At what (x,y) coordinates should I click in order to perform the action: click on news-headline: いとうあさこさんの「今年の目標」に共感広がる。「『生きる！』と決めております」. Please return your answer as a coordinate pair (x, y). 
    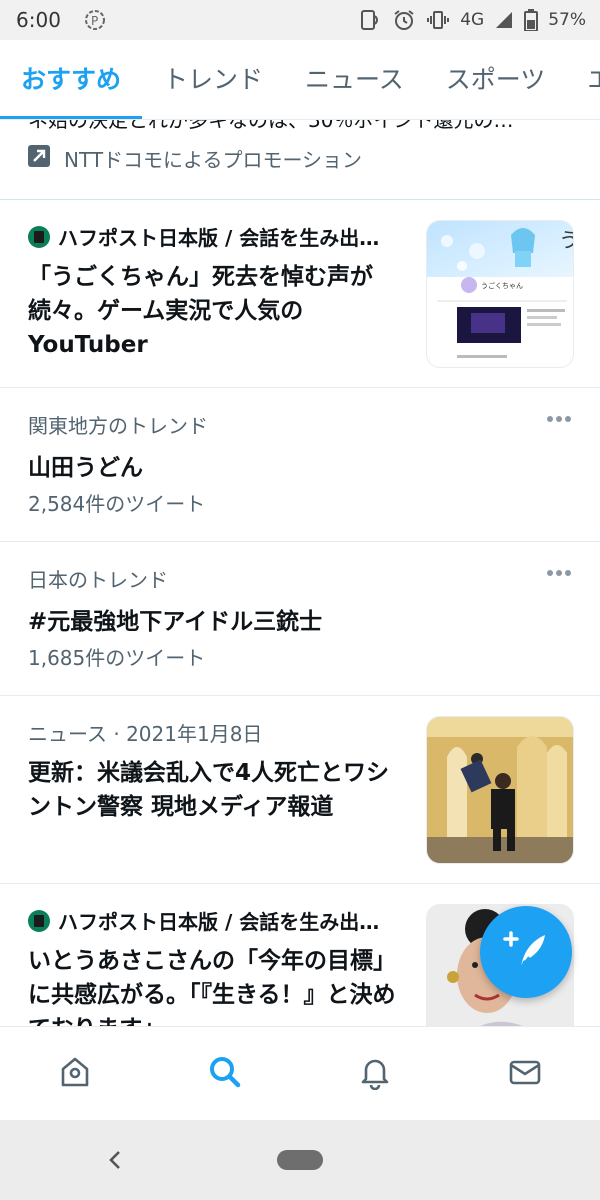
    Looking at the image, I should click on (212, 987).